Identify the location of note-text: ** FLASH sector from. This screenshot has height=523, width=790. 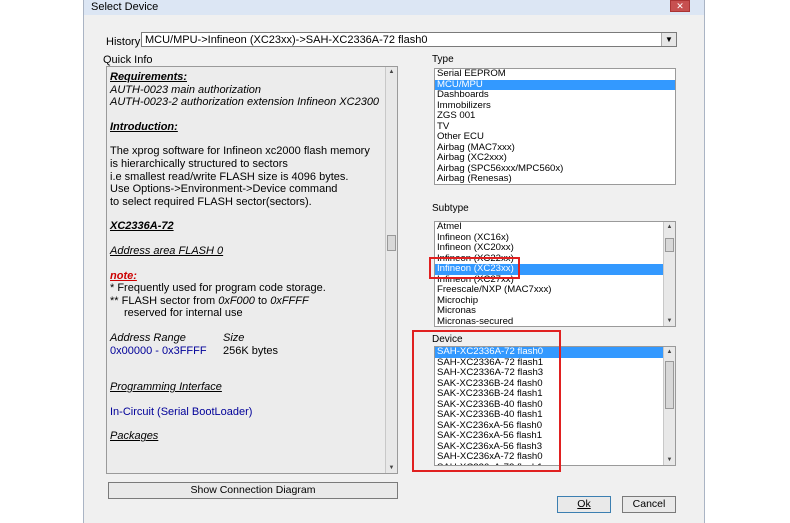
(164, 300).